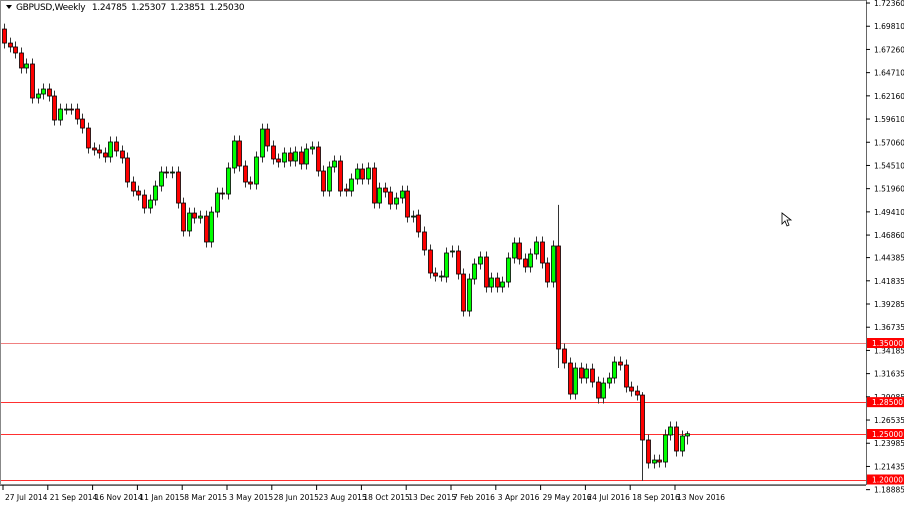 Image resolution: width=904 pixels, height=512 pixels. Describe the element at coordinates (889, 165) in the screenshot. I see `price-tick-label: 1.54510` at that location.